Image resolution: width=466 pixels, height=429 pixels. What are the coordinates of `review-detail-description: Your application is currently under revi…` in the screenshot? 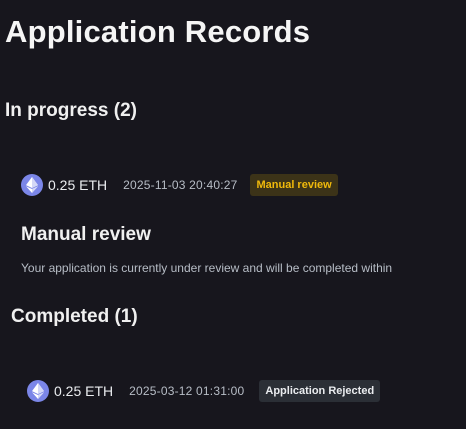 It's located at (207, 268).